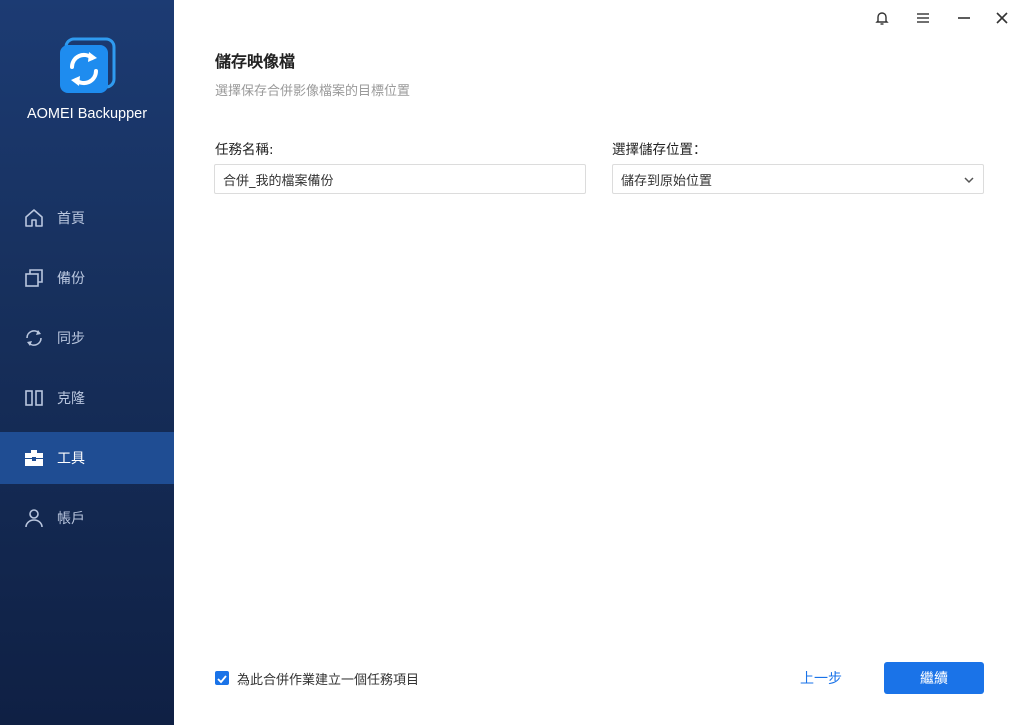 The width and height of the screenshot is (1023, 725). I want to click on create-task-checkbox, so click(222, 678).